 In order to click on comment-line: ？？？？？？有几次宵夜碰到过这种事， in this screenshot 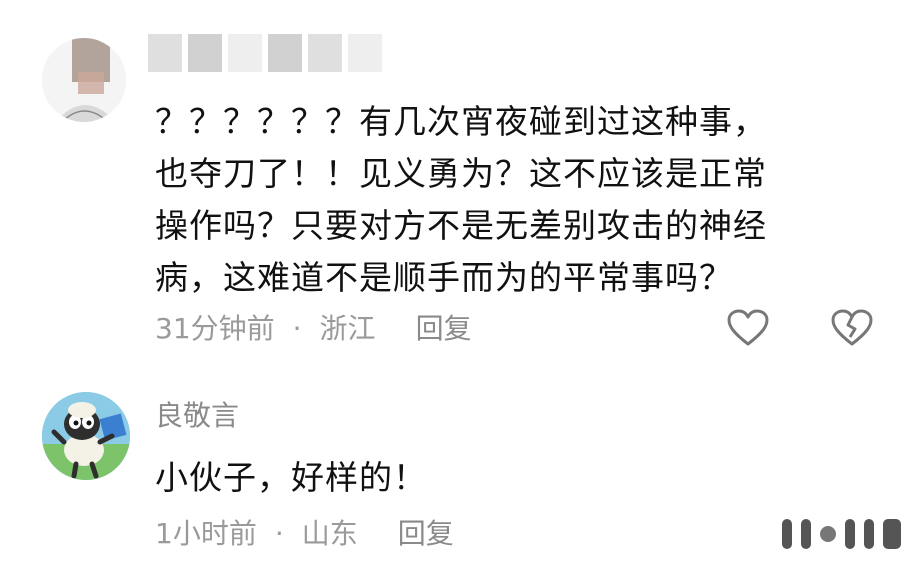, I will do `click(461, 121)`.